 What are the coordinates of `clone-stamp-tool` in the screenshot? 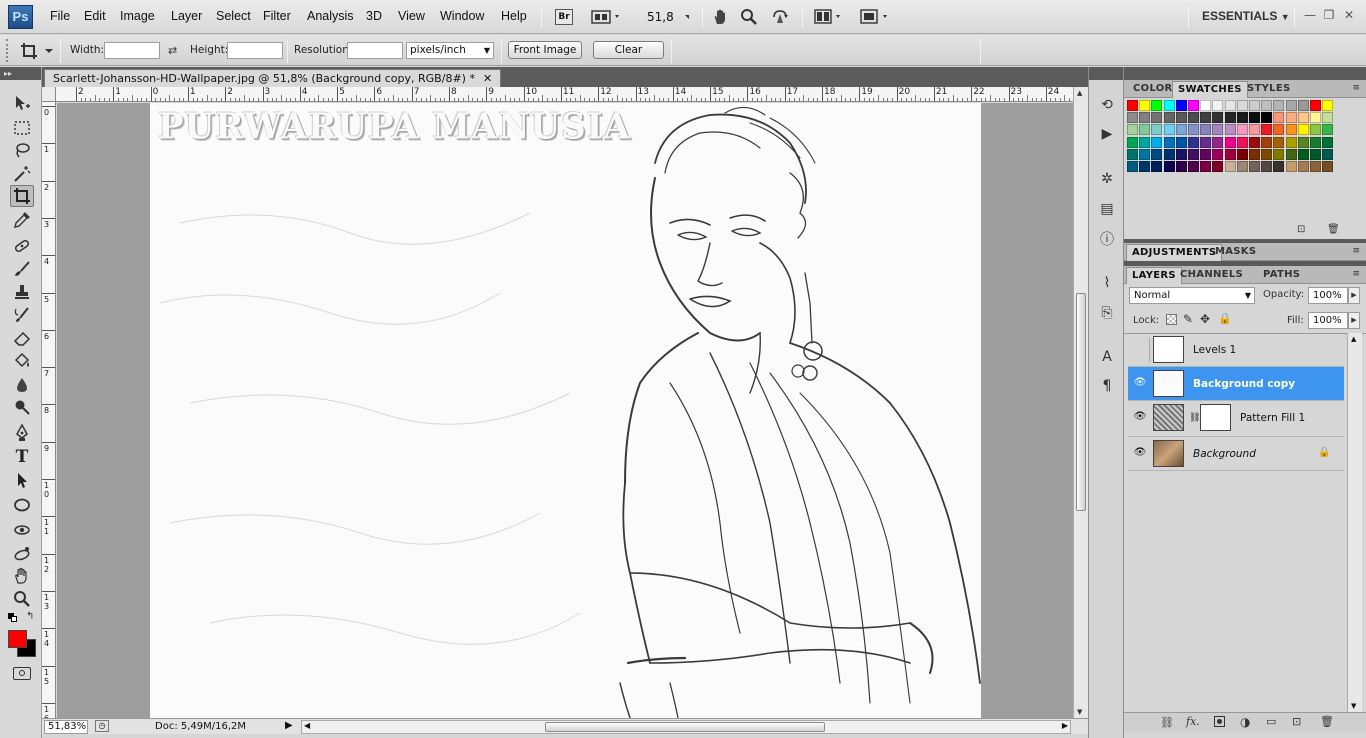 It's located at (22, 292).